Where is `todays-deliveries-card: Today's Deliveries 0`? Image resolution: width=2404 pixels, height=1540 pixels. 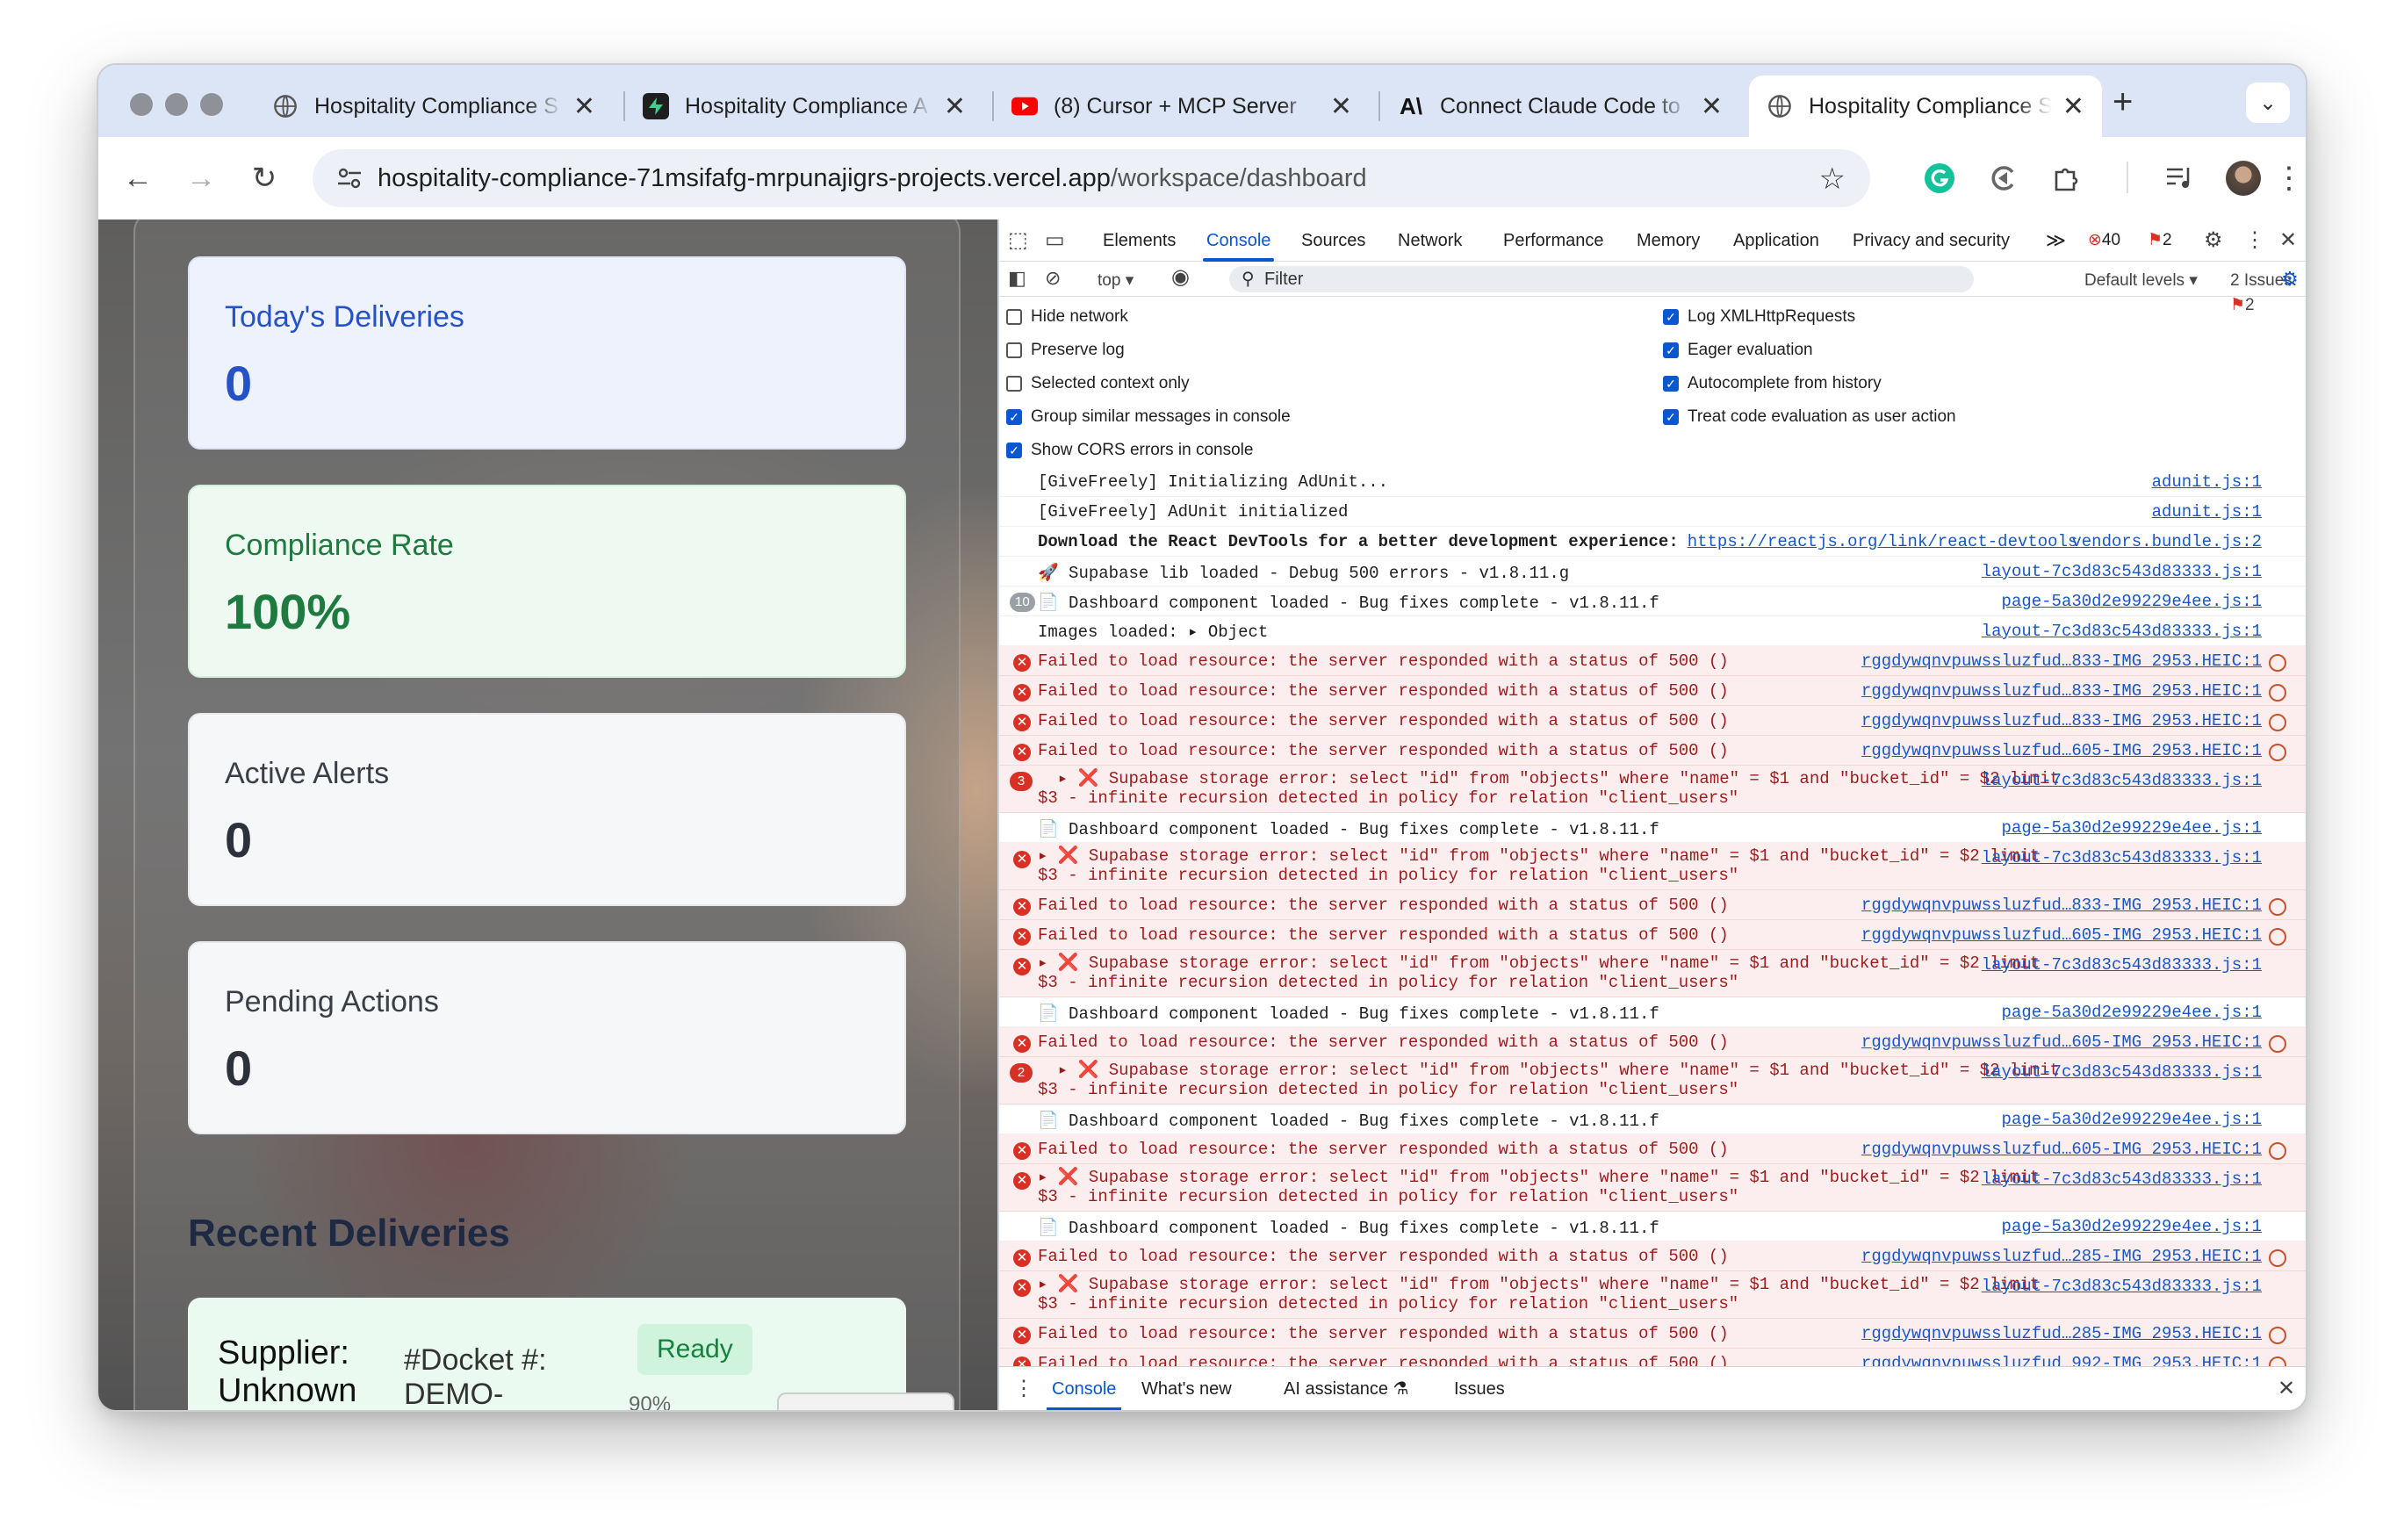 todays-deliveries-card: Today's Deliveries 0 is located at coordinates (547, 353).